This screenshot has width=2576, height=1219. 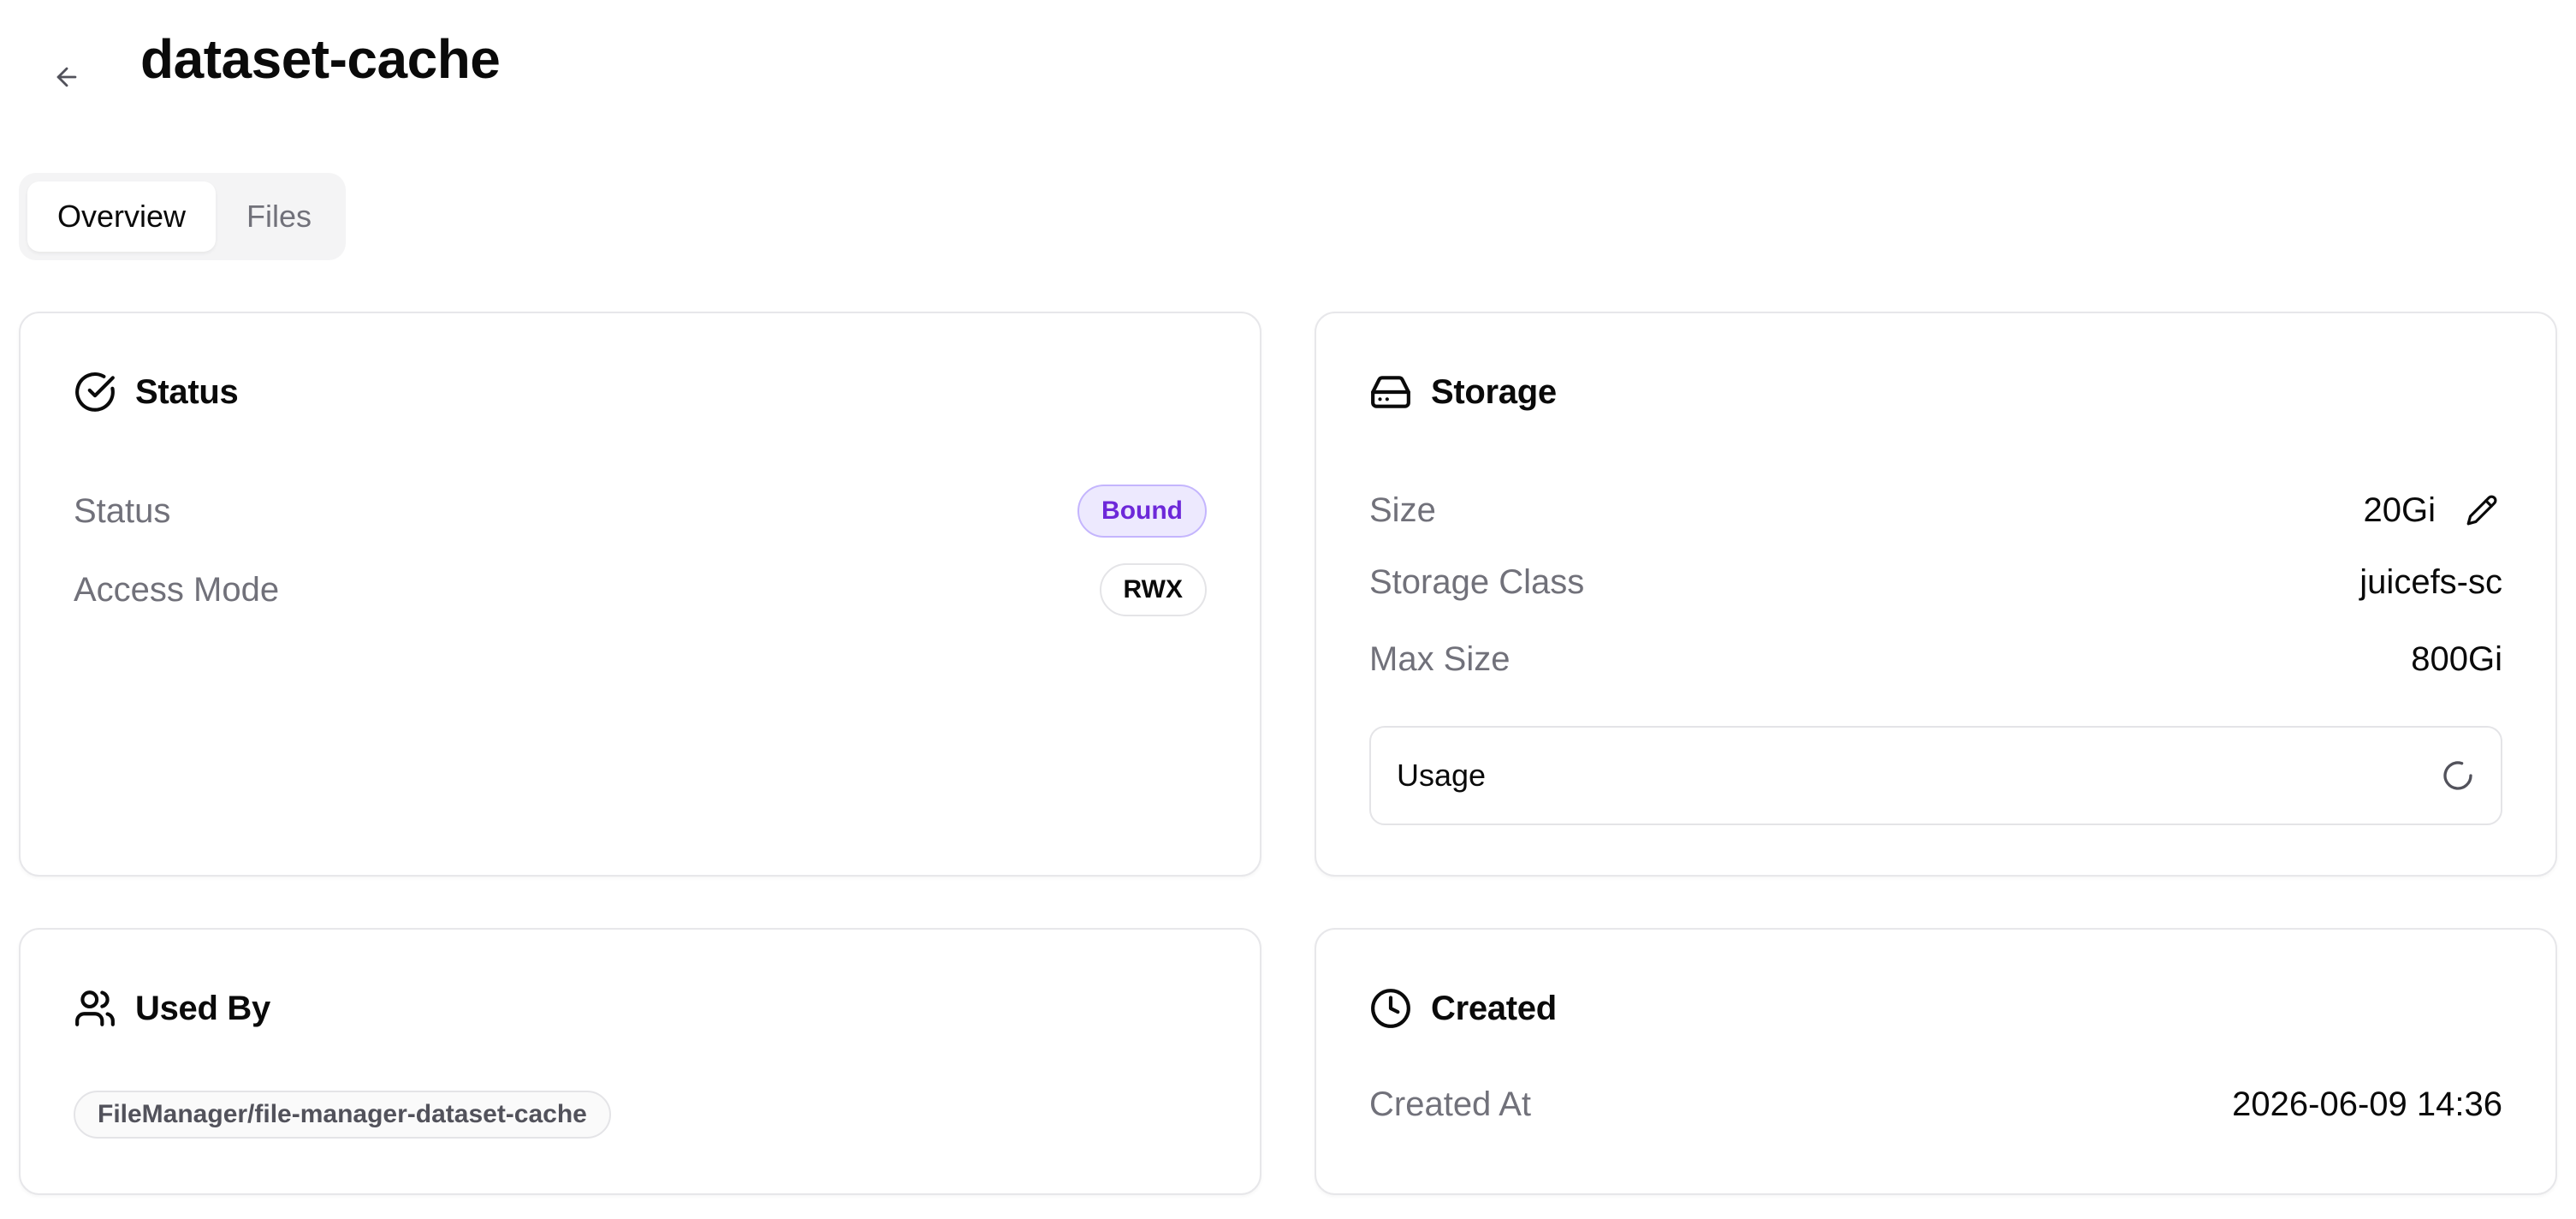 I want to click on created-at-value: 2026-06-09 14:36, so click(x=2367, y=1104).